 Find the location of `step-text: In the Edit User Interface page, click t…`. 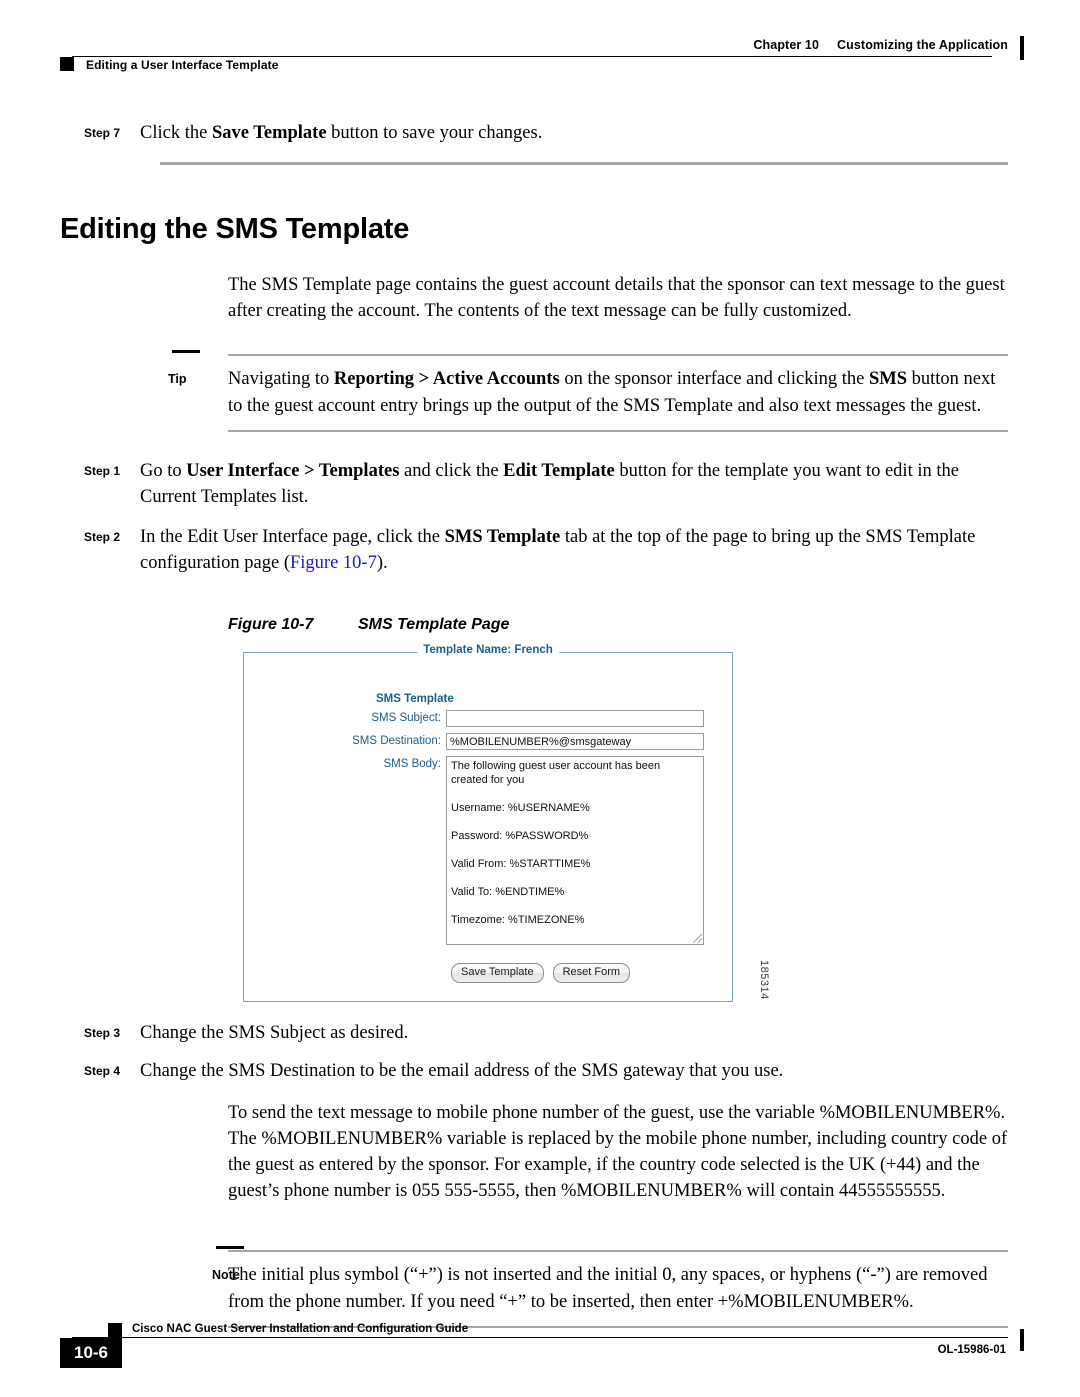

step-text: In the Edit User Interface page, click t… is located at coordinates (558, 550).